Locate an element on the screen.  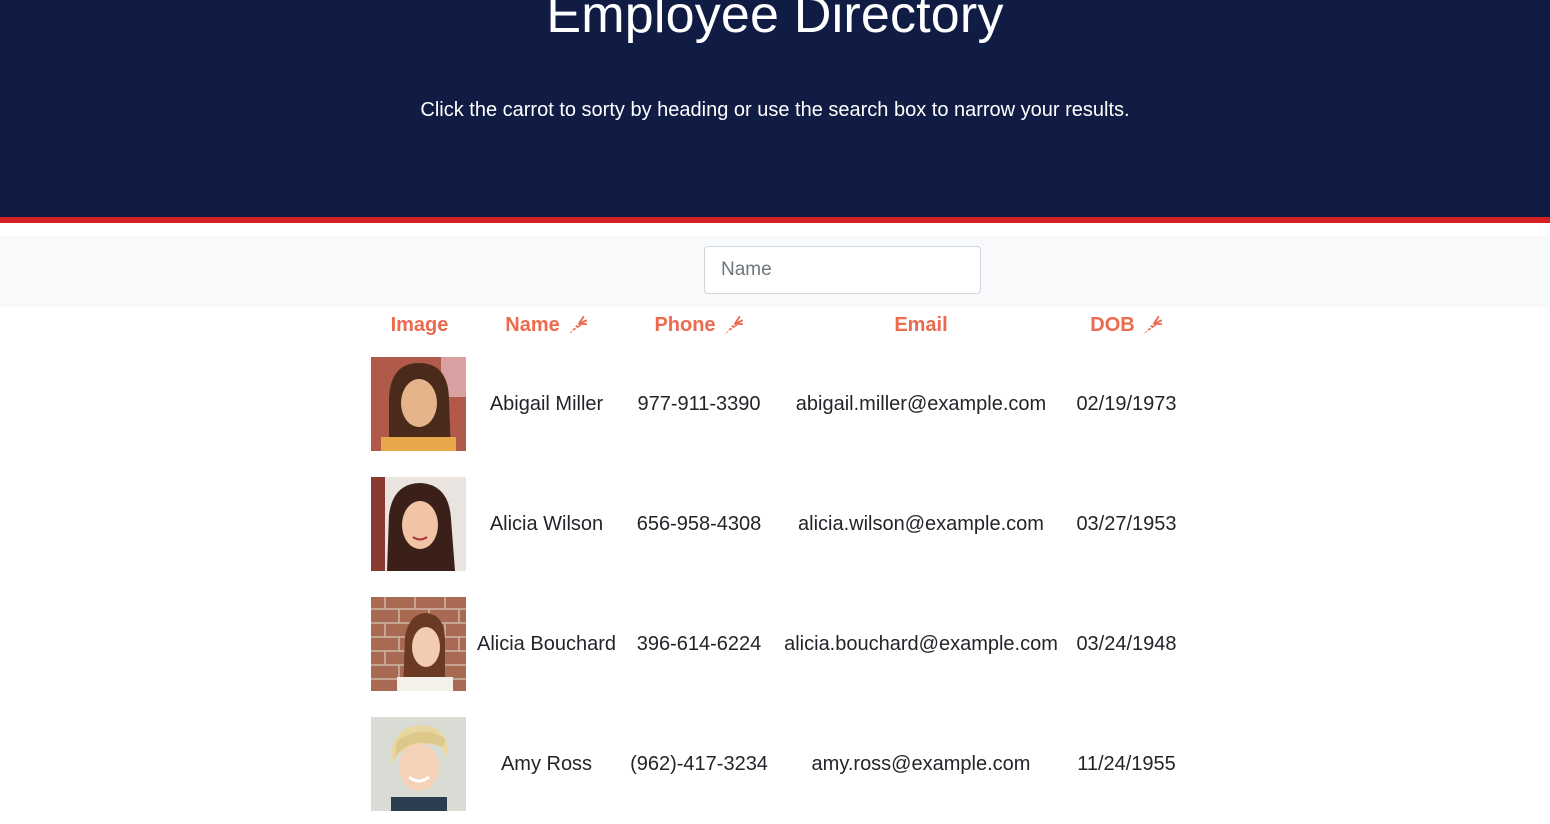
employee-phone: (962)-417-3234 is located at coordinates (699, 763).